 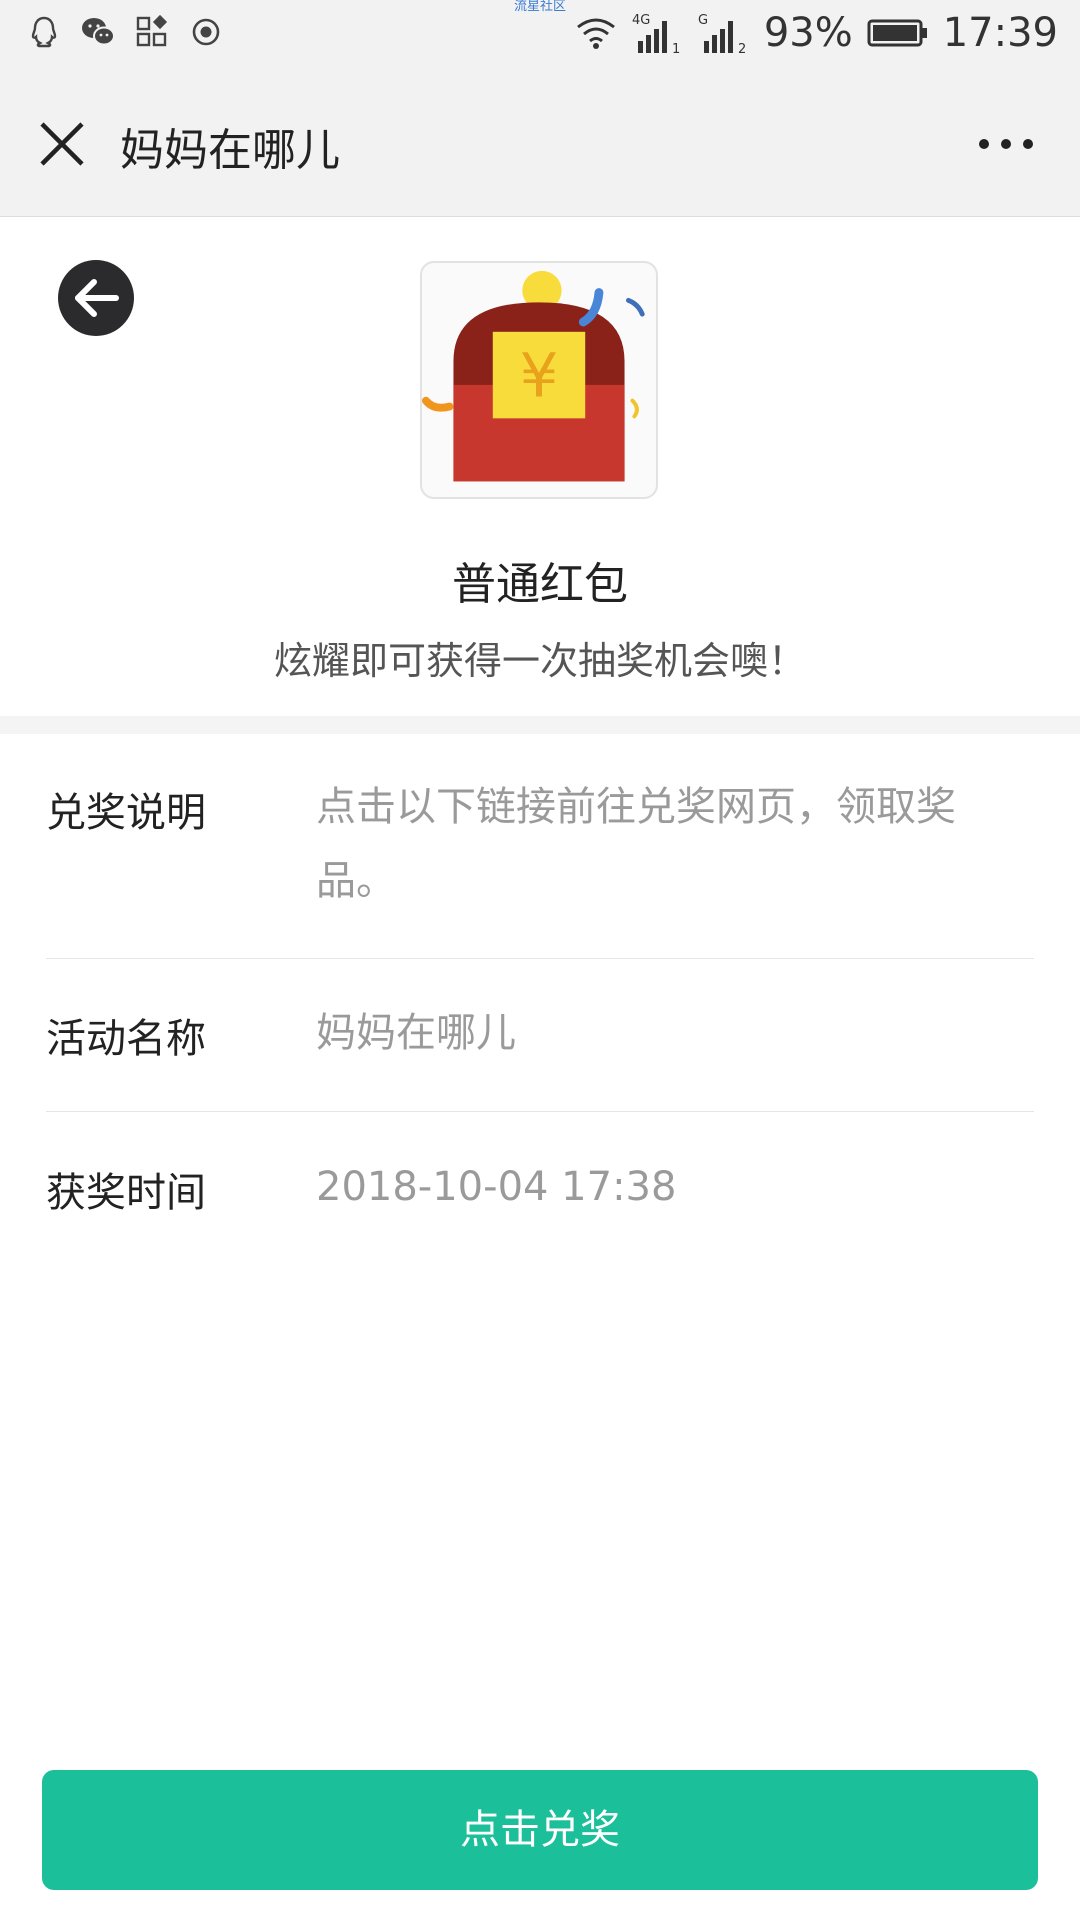 I want to click on more-icon, so click(x=1006, y=144).